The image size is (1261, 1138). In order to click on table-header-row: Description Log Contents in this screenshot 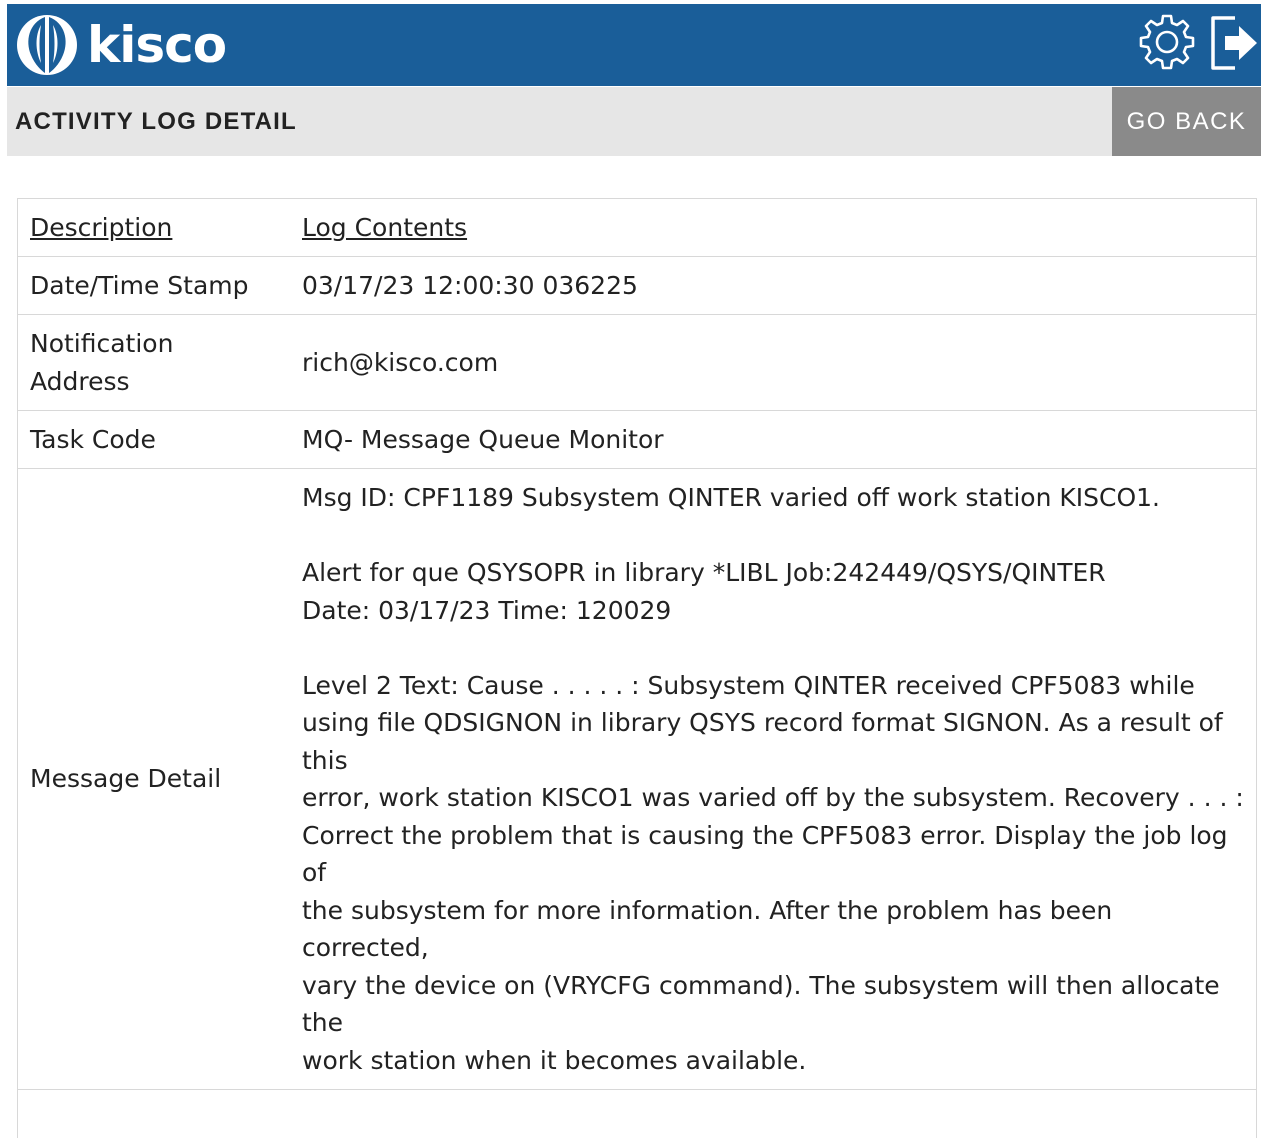, I will do `click(637, 228)`.